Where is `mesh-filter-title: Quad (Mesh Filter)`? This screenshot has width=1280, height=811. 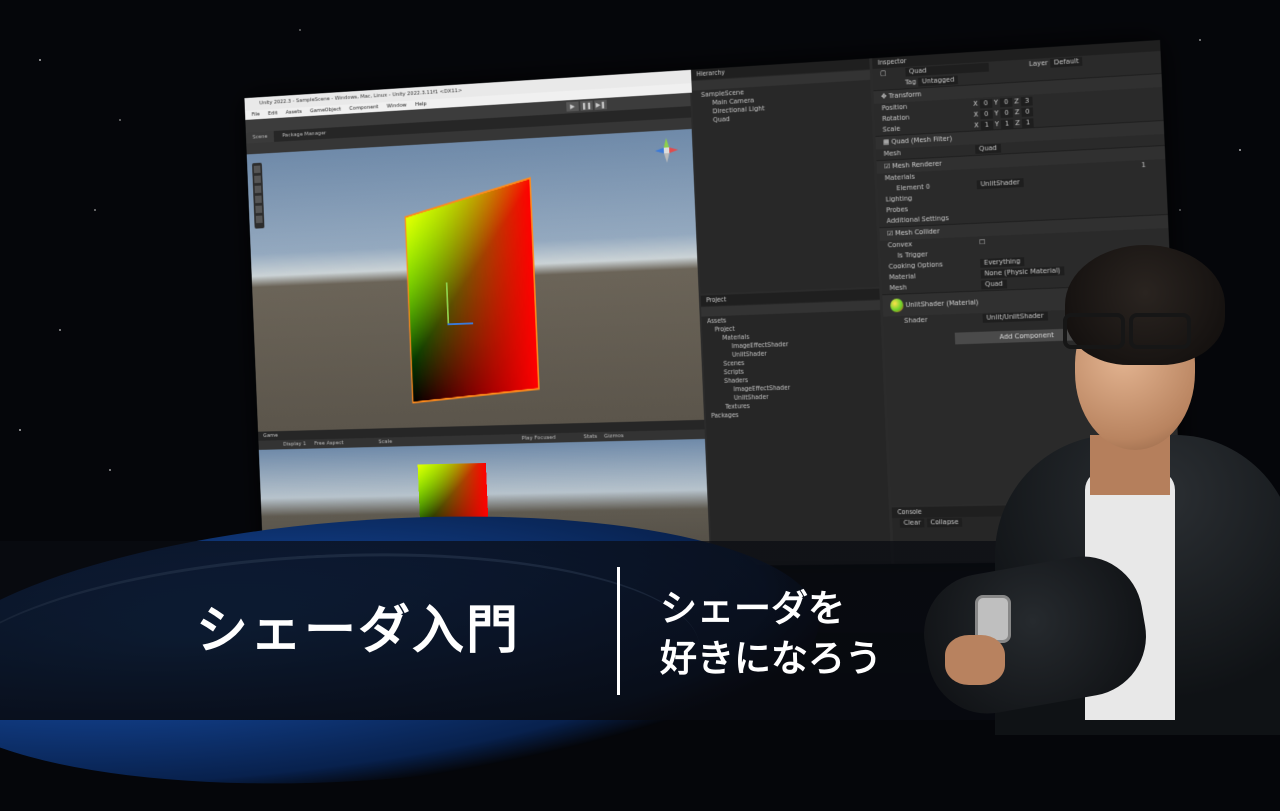
mesh-filter-title: Quad (Mesh Filter) is located at coordinates (922, 140).